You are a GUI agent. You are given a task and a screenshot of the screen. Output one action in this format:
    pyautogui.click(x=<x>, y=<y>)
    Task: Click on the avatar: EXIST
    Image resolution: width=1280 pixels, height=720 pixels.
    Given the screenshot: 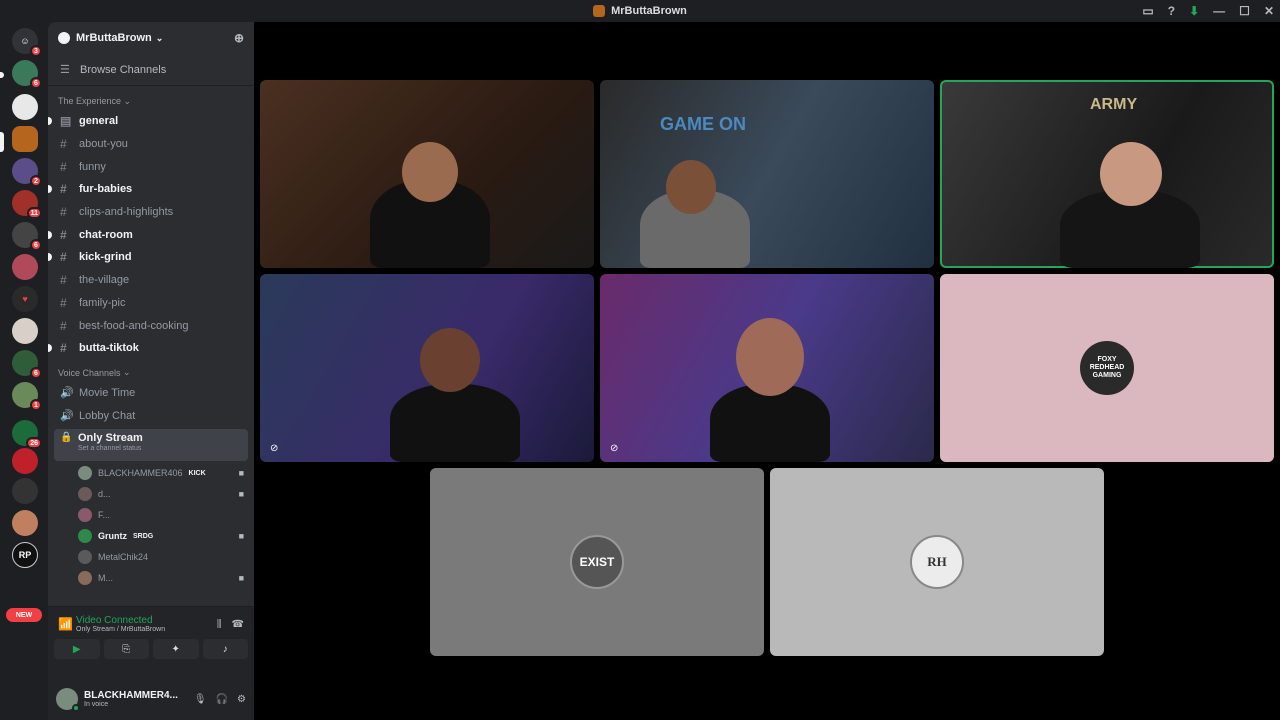 What is the action you would take?
    pyautogui.click(x=597, y=562)
    